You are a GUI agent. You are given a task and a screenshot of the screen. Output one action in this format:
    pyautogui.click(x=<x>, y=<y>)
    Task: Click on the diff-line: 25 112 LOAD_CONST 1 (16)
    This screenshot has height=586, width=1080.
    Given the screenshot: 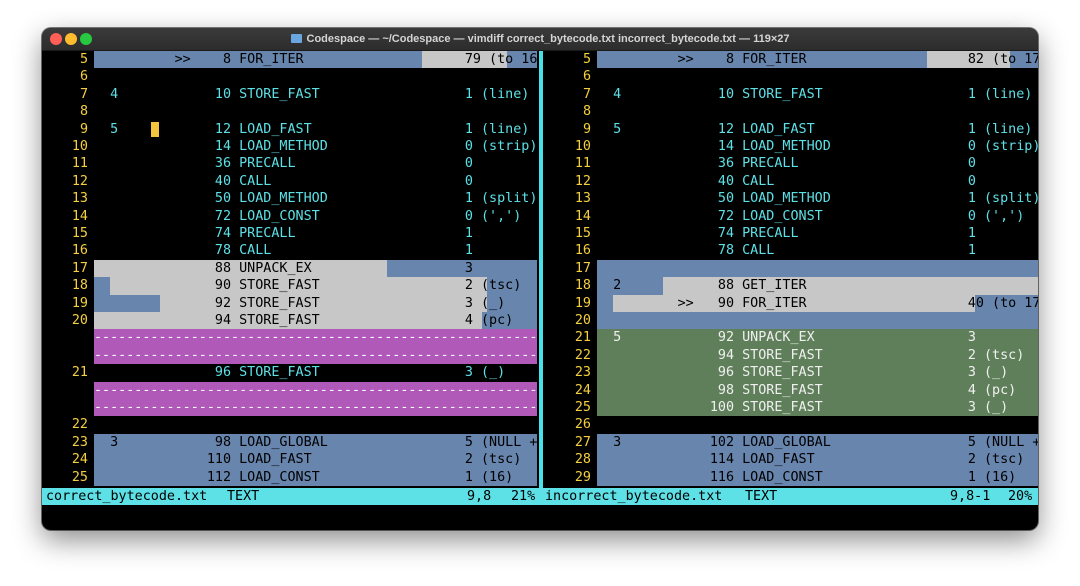 What is the action you would take?
    pyautogui.click(x=289, y=477)
    